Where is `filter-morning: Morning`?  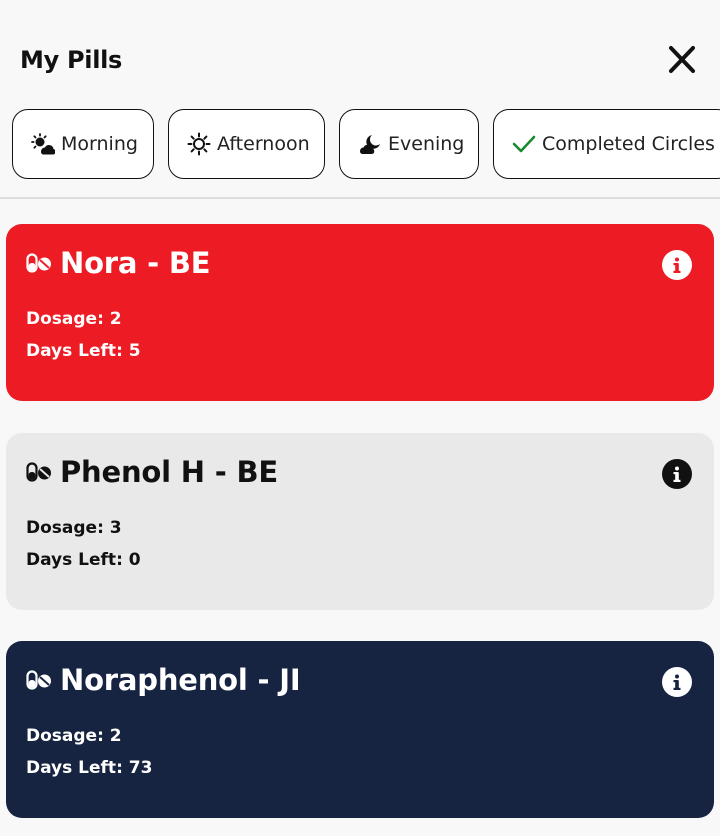 filter-morning: Morning is located at coordinates (83, 144).